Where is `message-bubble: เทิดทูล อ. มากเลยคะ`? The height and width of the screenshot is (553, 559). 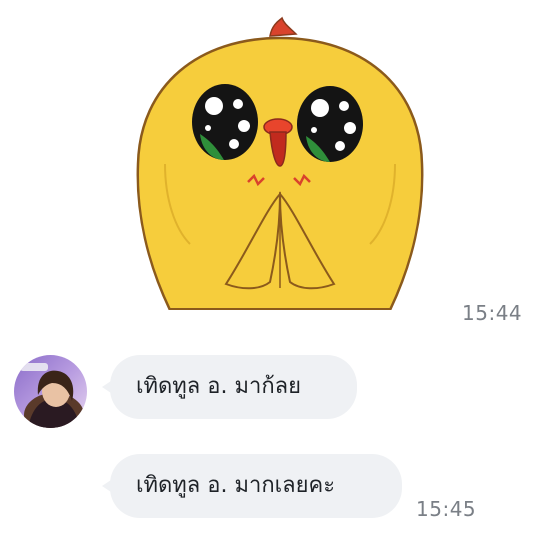 message-bubble: เทิดทูล อ. มากเลยคะ is located at coordinates (252, 486).